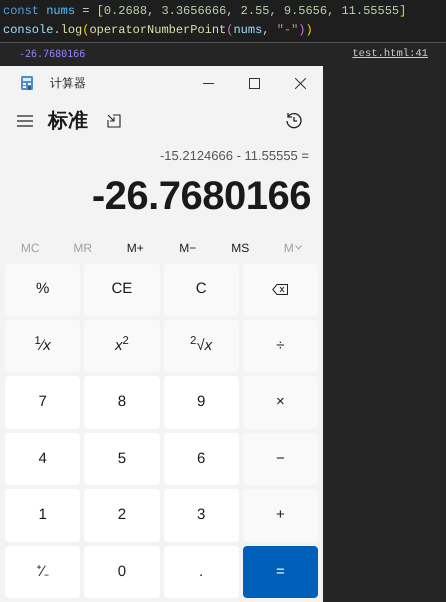 The height and width of the screenshot is (602, 446). Describe the element at coordinates (122, 572) in the screenshot. I see `calculator-key: 0` at that location.